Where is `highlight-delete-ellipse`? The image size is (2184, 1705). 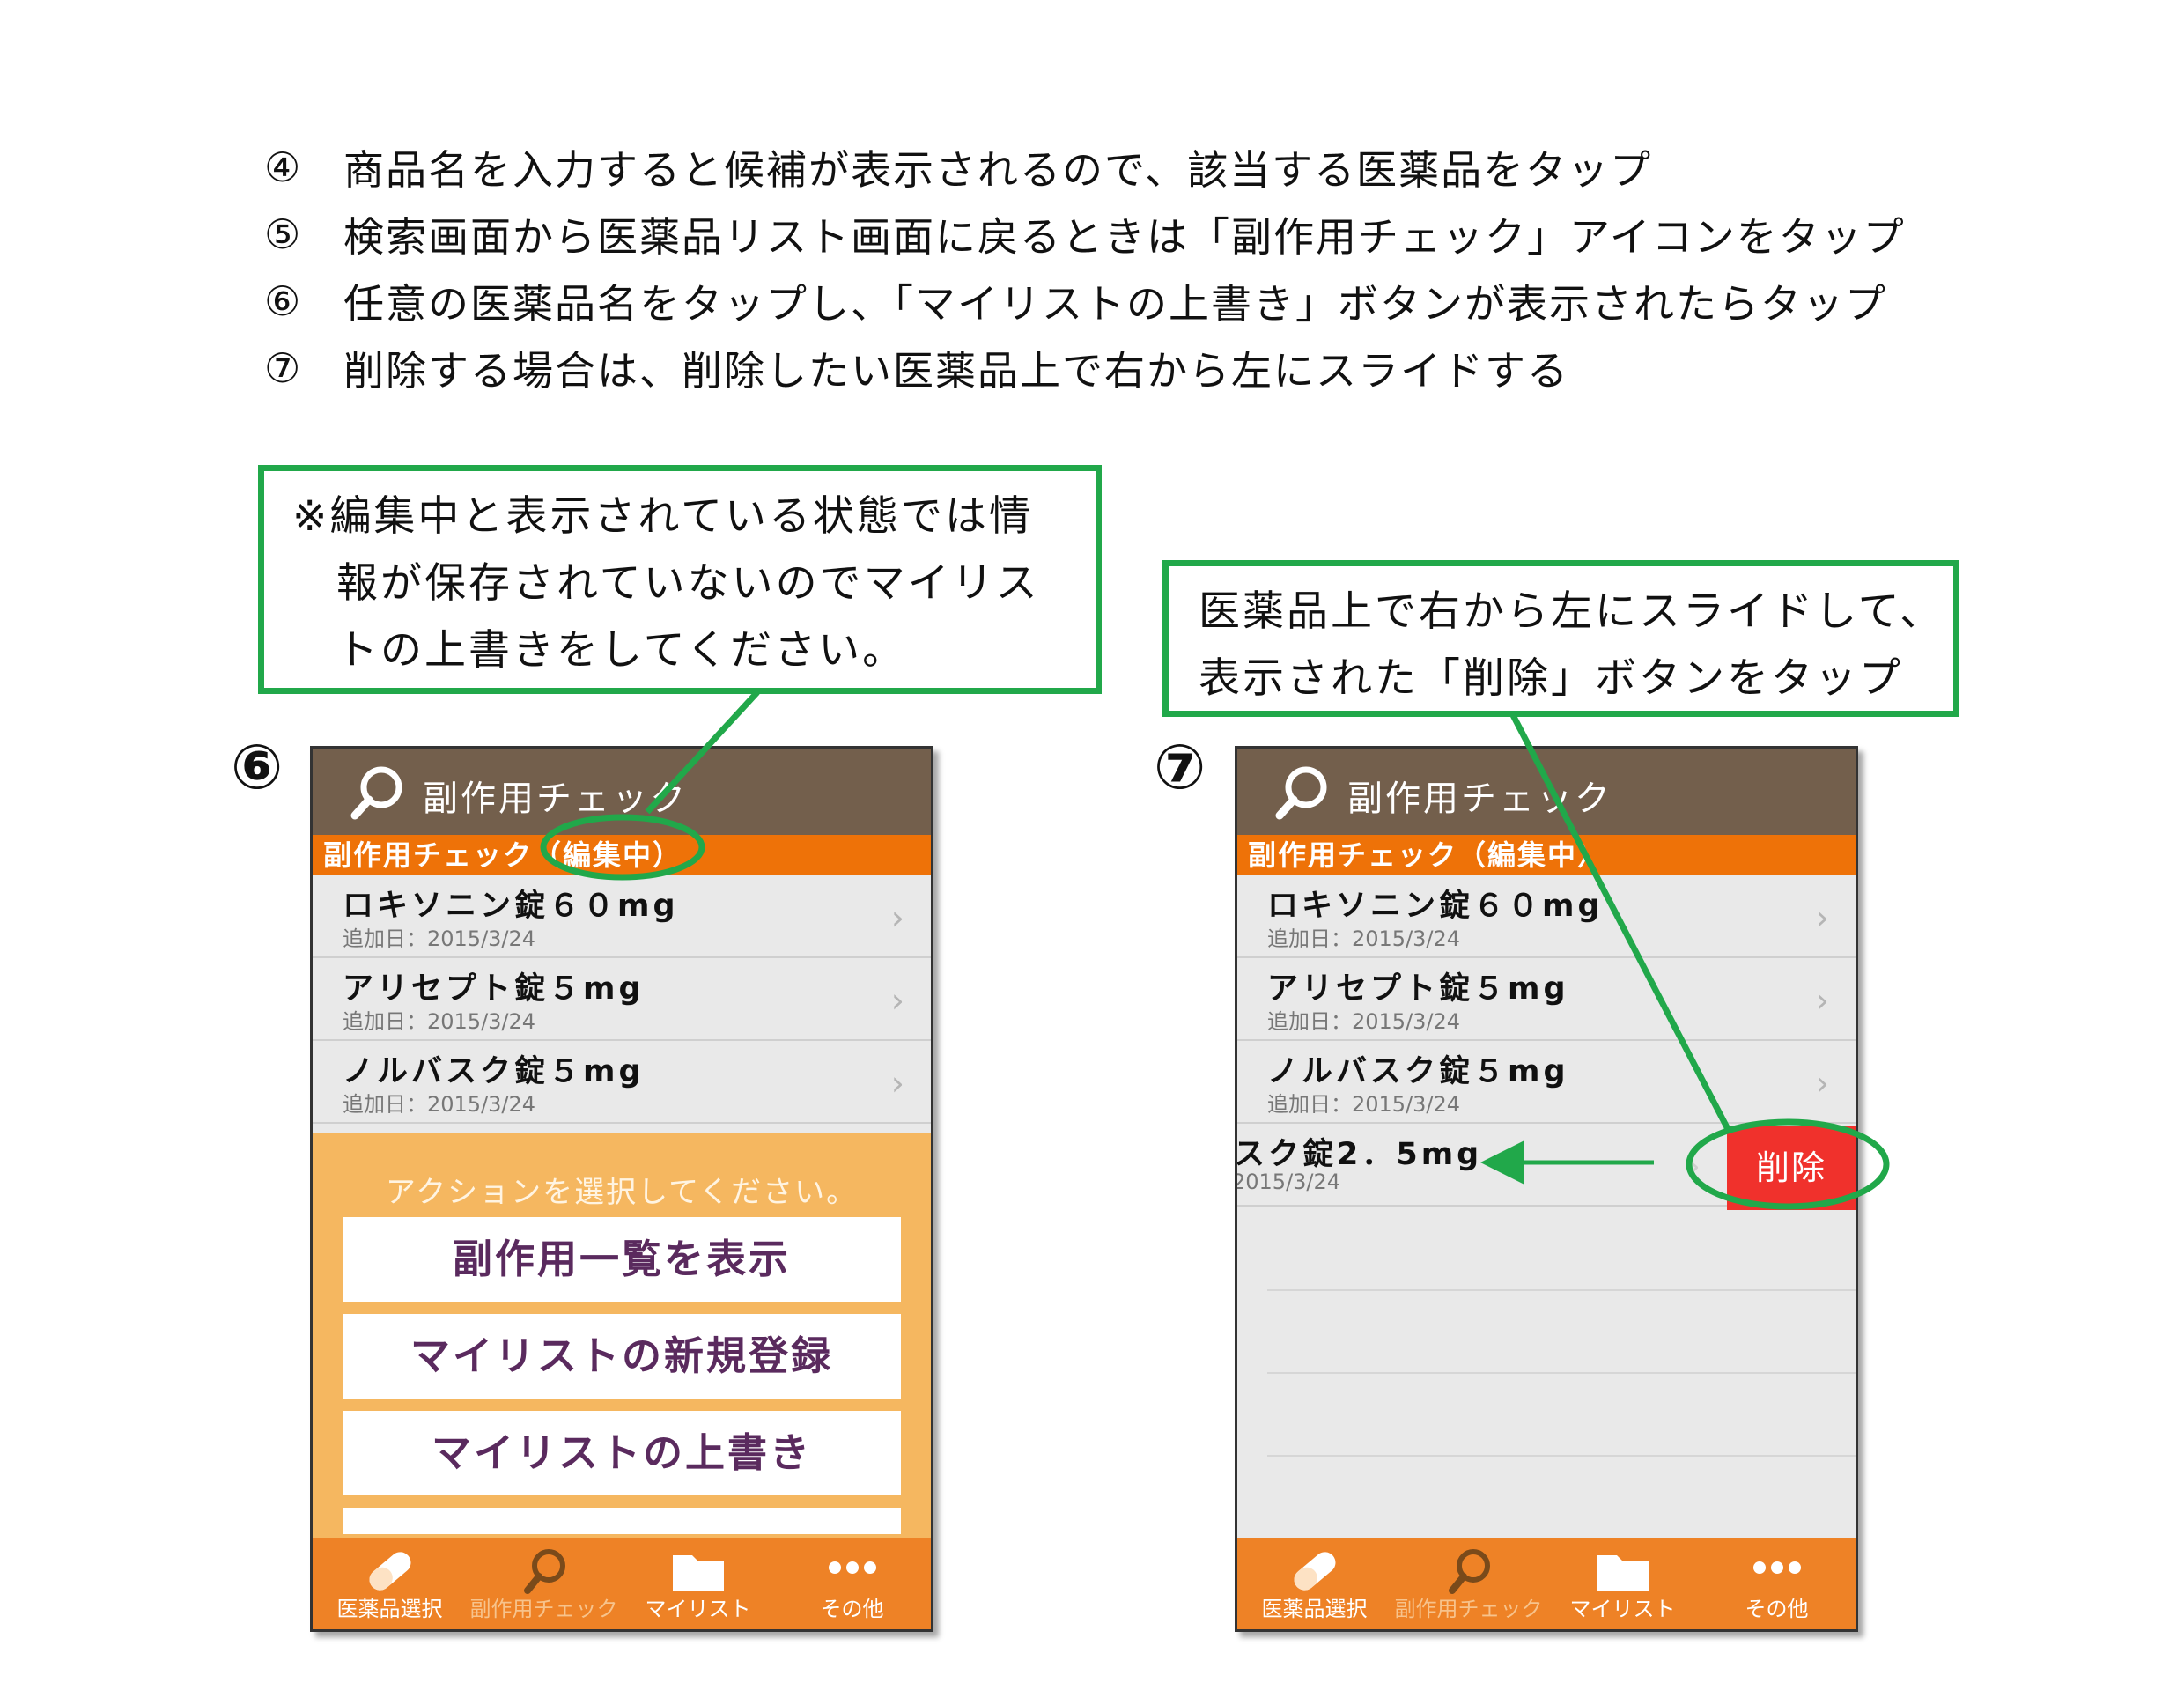 highlight-delete-ellipse is located at coordinates (1788, 1164).